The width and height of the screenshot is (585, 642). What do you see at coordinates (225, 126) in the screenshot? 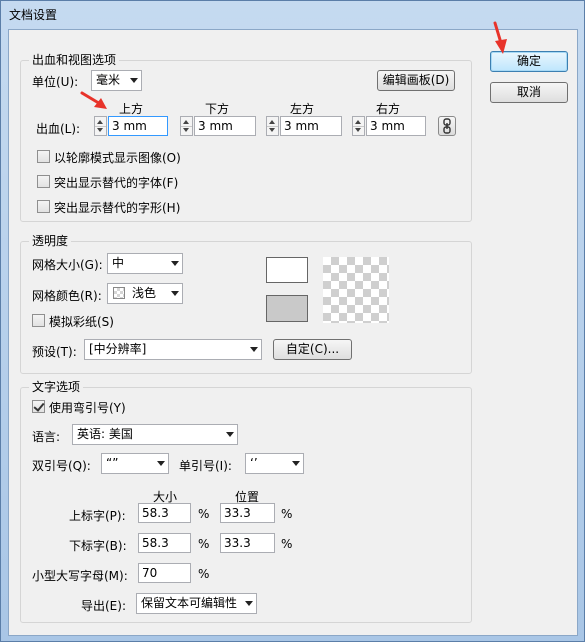
I see `bleed-bottom-input: 3 mm` at bounding box center [225, 126].